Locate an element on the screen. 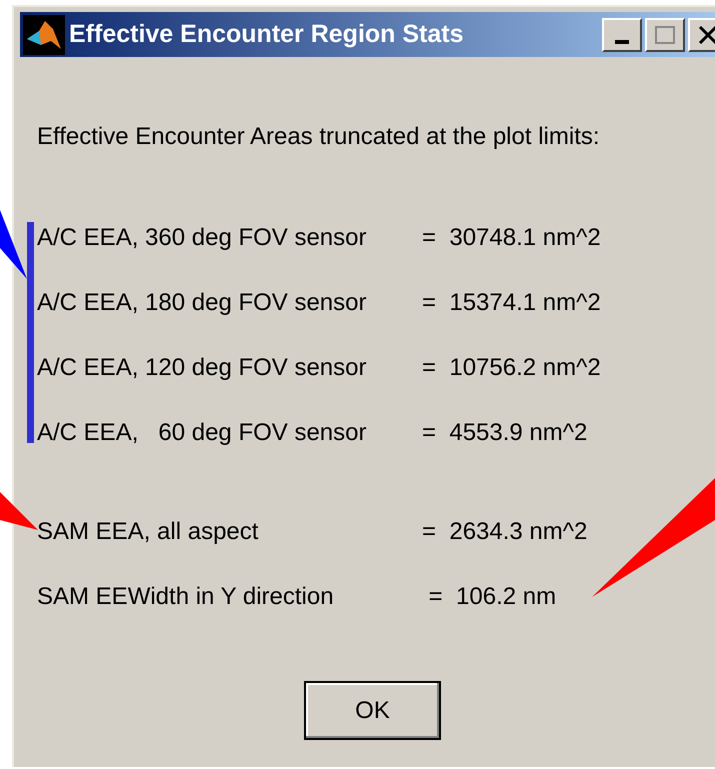 The width and height of the screenshot is (715, 769). maximize-icon is located at coordinates (665, 35).